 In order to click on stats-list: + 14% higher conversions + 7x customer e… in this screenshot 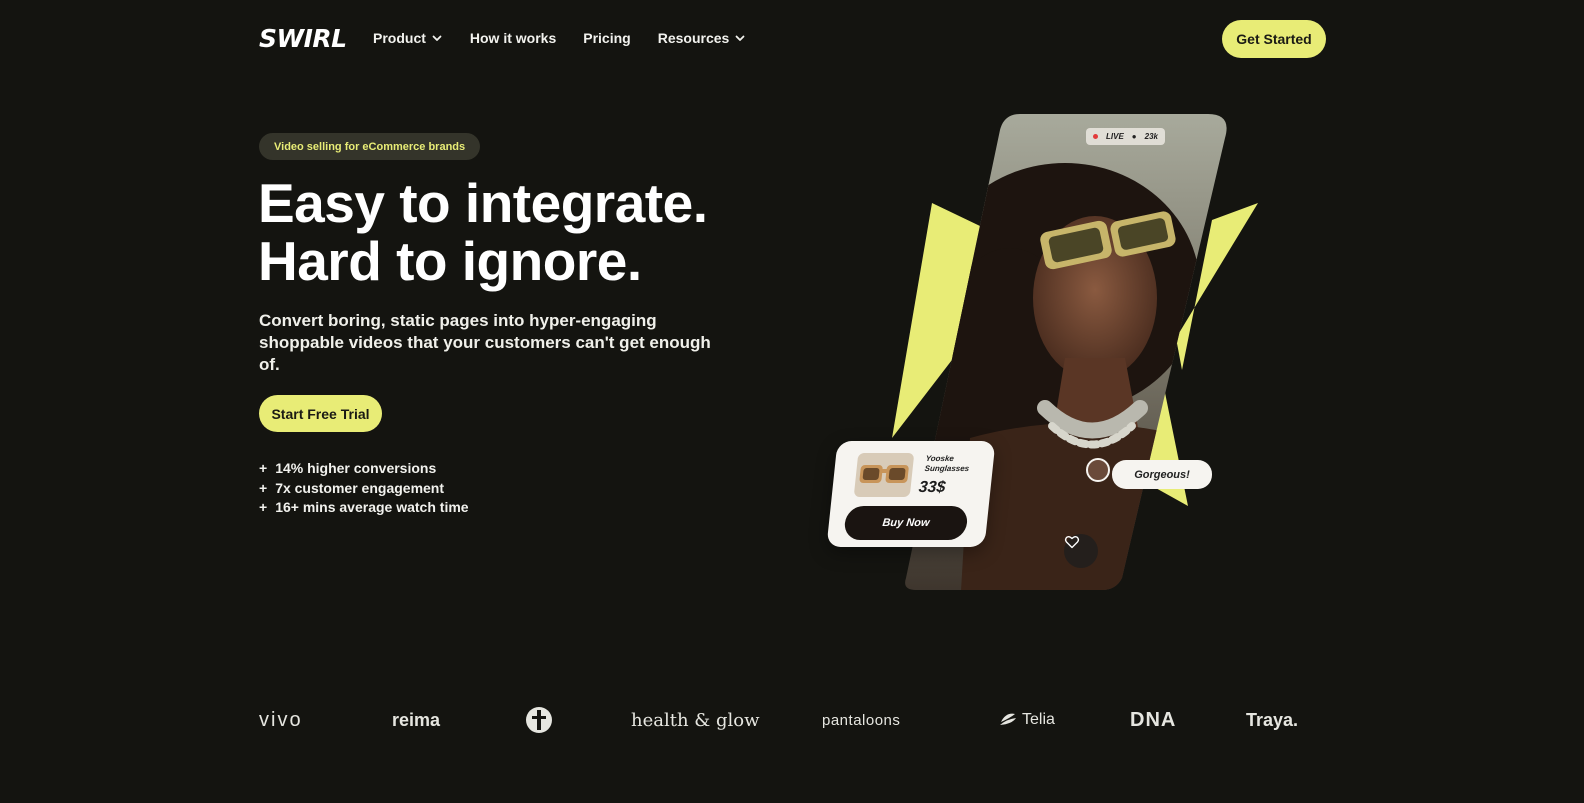, I will do `click(364, 488)`.